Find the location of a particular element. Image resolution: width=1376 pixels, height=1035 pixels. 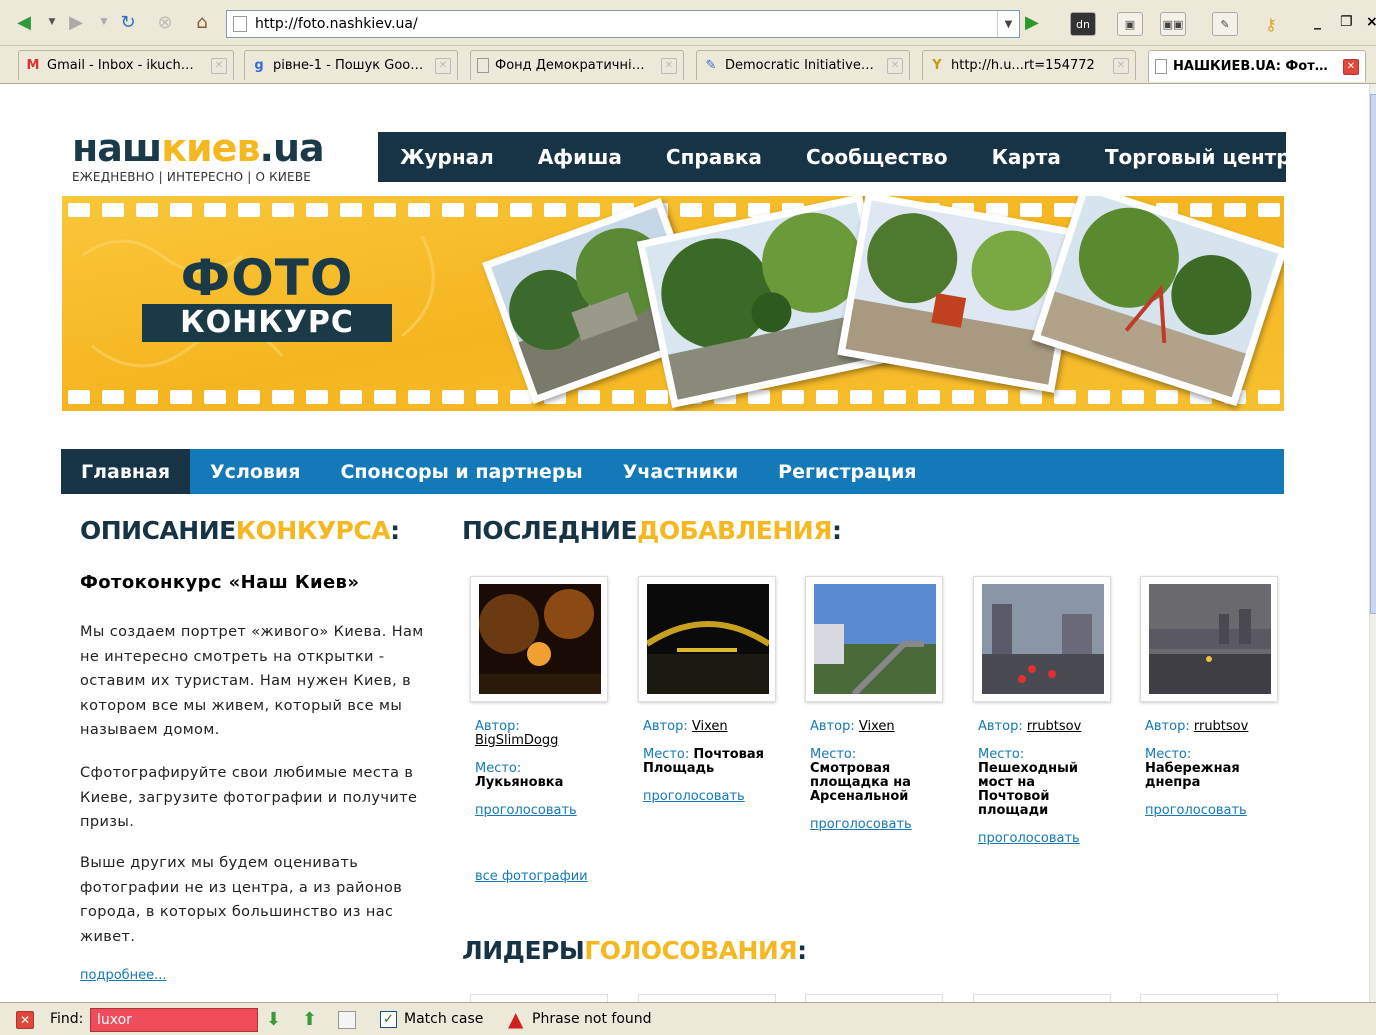

nav-spravka: Справка is located at coordinates (714, 157).